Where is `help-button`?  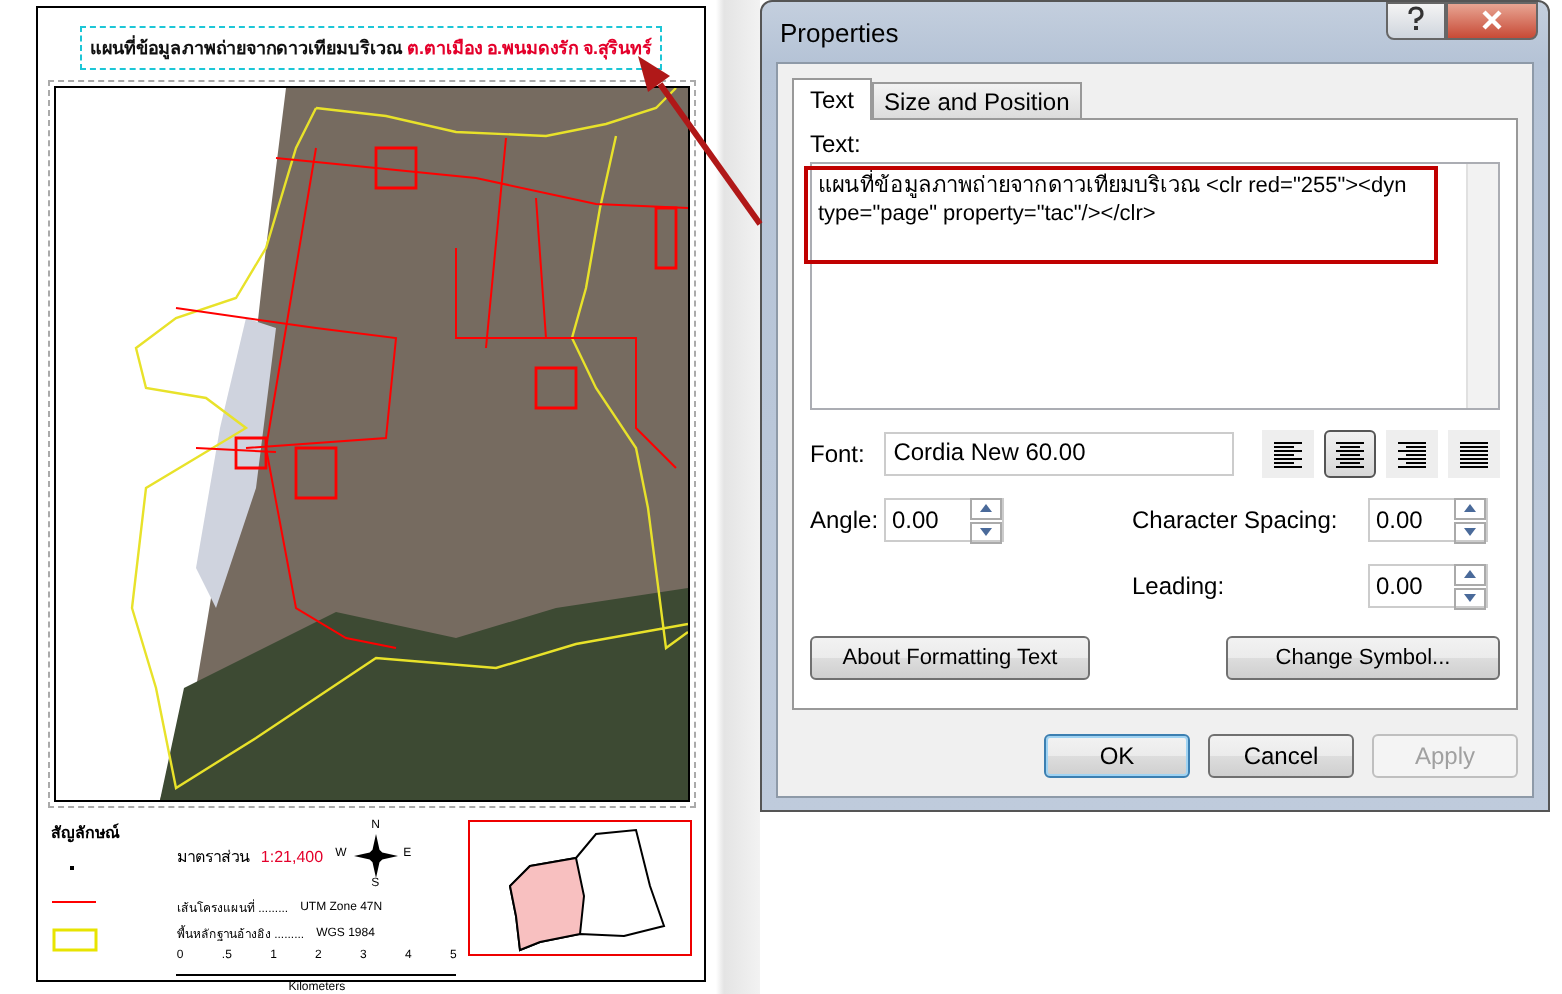
help-button is located at coordinates (1416, 21).